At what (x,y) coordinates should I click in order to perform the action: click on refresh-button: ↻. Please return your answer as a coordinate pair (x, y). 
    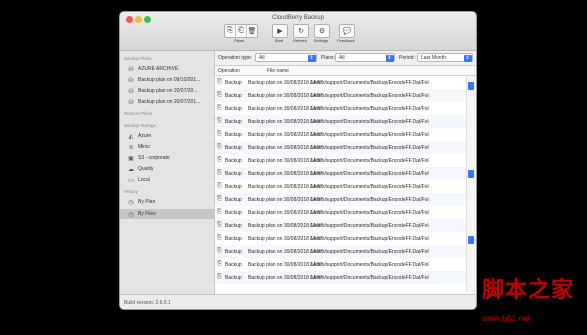
    Looking at the image, I should click on (301, 31).